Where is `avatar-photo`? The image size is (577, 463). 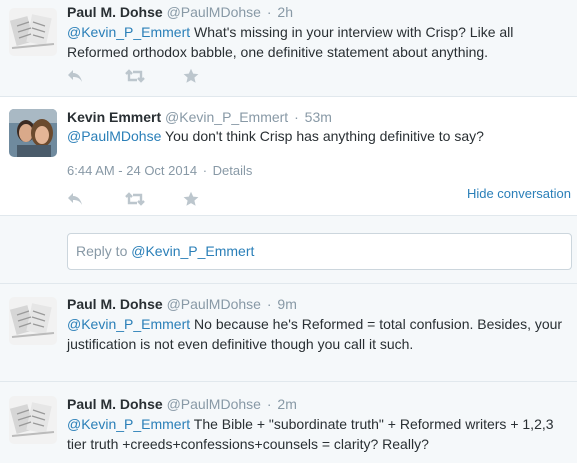
avatar-photo is located at coordinates (33, 133).